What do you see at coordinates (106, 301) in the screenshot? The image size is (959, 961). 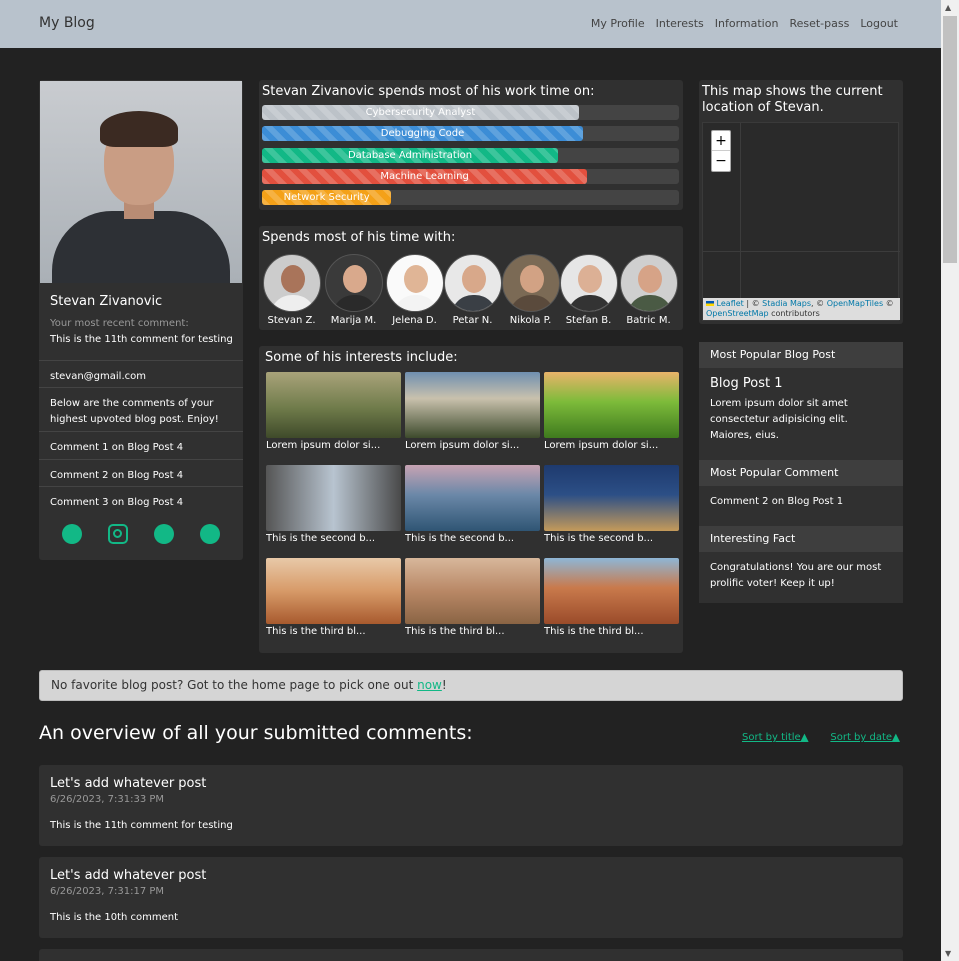 I see `profile-name: Stevan Zivanovic` at bounding box center [106, 301].